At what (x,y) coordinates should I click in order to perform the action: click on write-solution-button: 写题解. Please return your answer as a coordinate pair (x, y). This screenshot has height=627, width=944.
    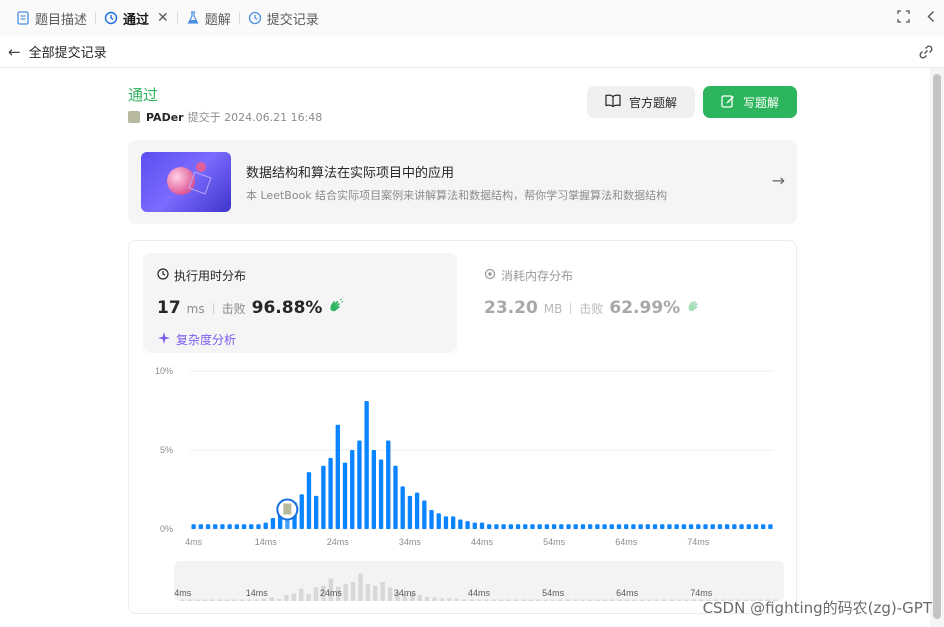
    Looking at the image, I should click on (750, 102).